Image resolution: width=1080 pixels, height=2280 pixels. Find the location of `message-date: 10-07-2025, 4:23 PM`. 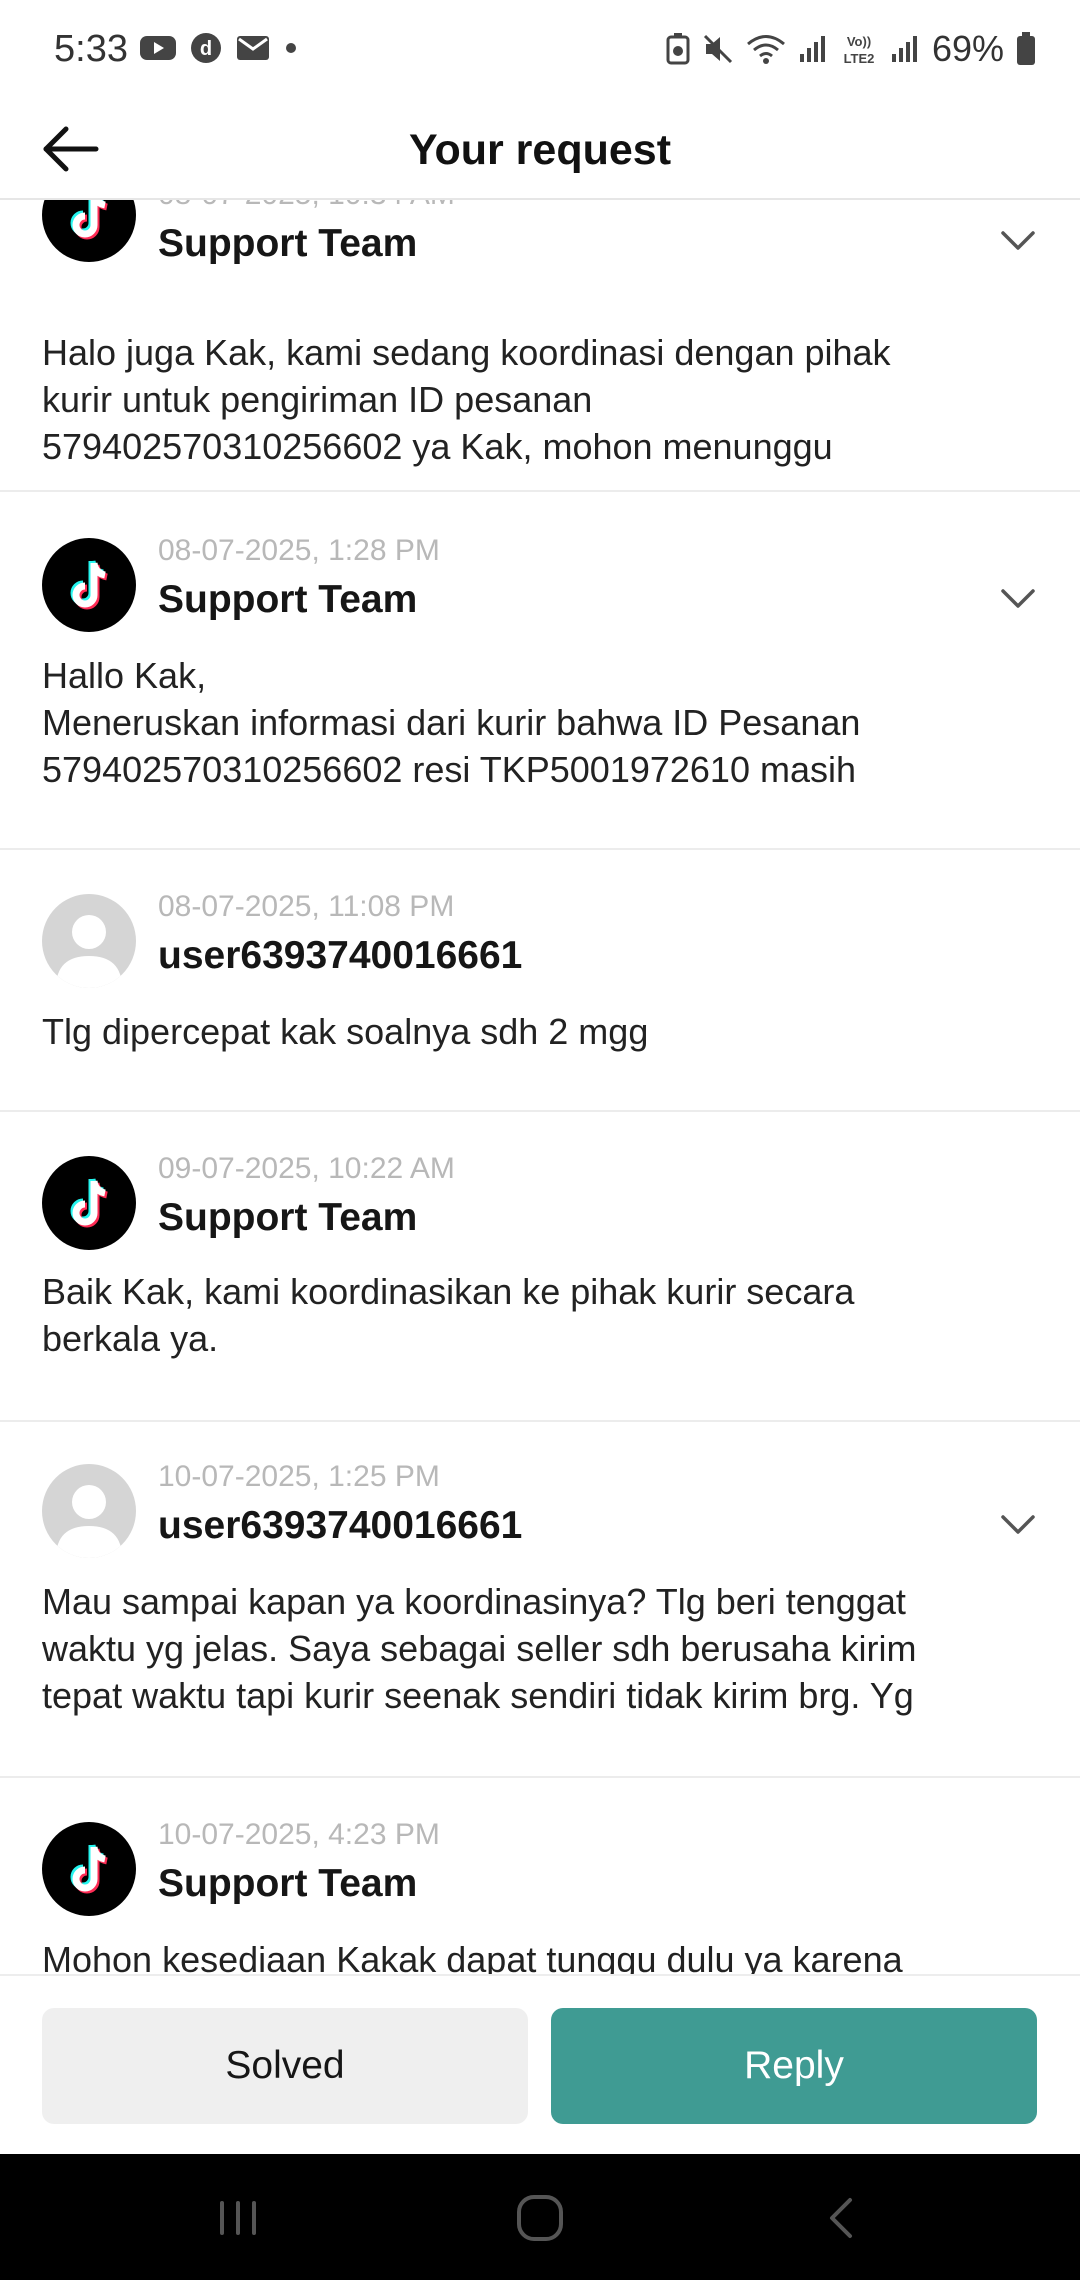

message-date: 10-07-2025, 4:23 PM is located at coordinates (299, 1834).